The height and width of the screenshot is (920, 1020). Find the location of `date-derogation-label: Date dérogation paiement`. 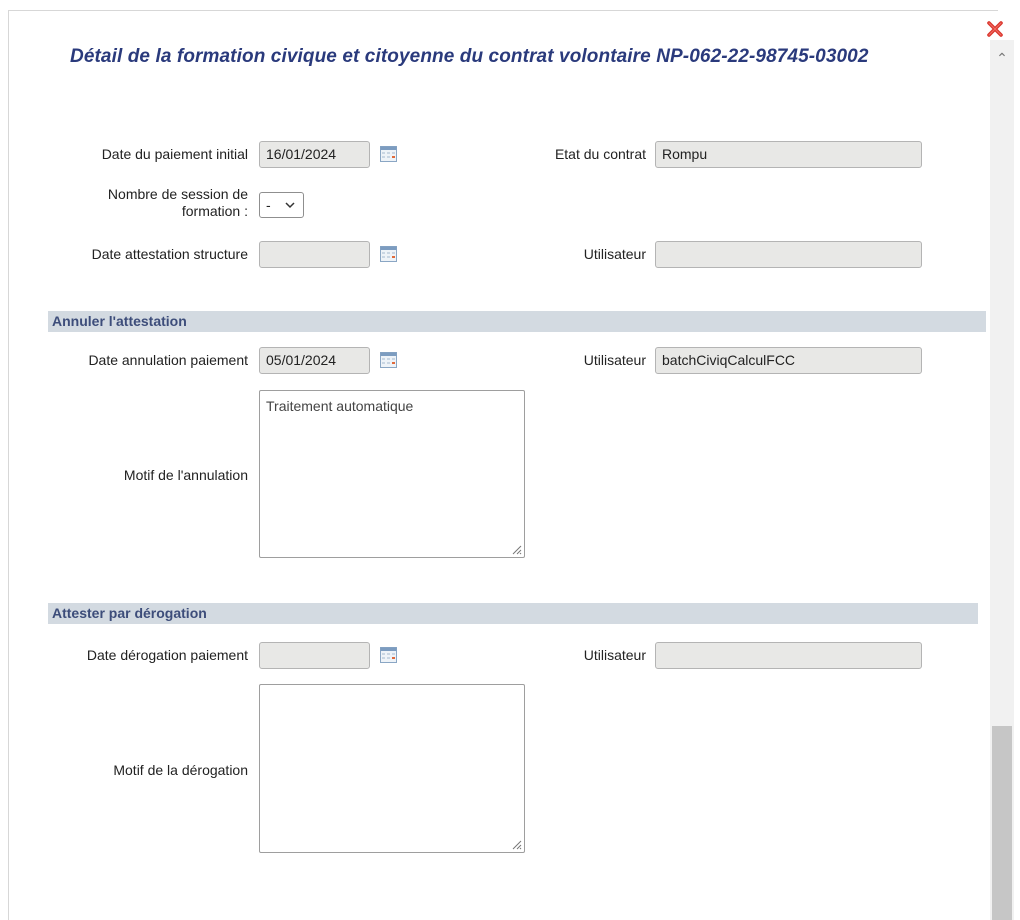

date-derogation-label: Date dérogation paiement is located at coordinates (167, 655).